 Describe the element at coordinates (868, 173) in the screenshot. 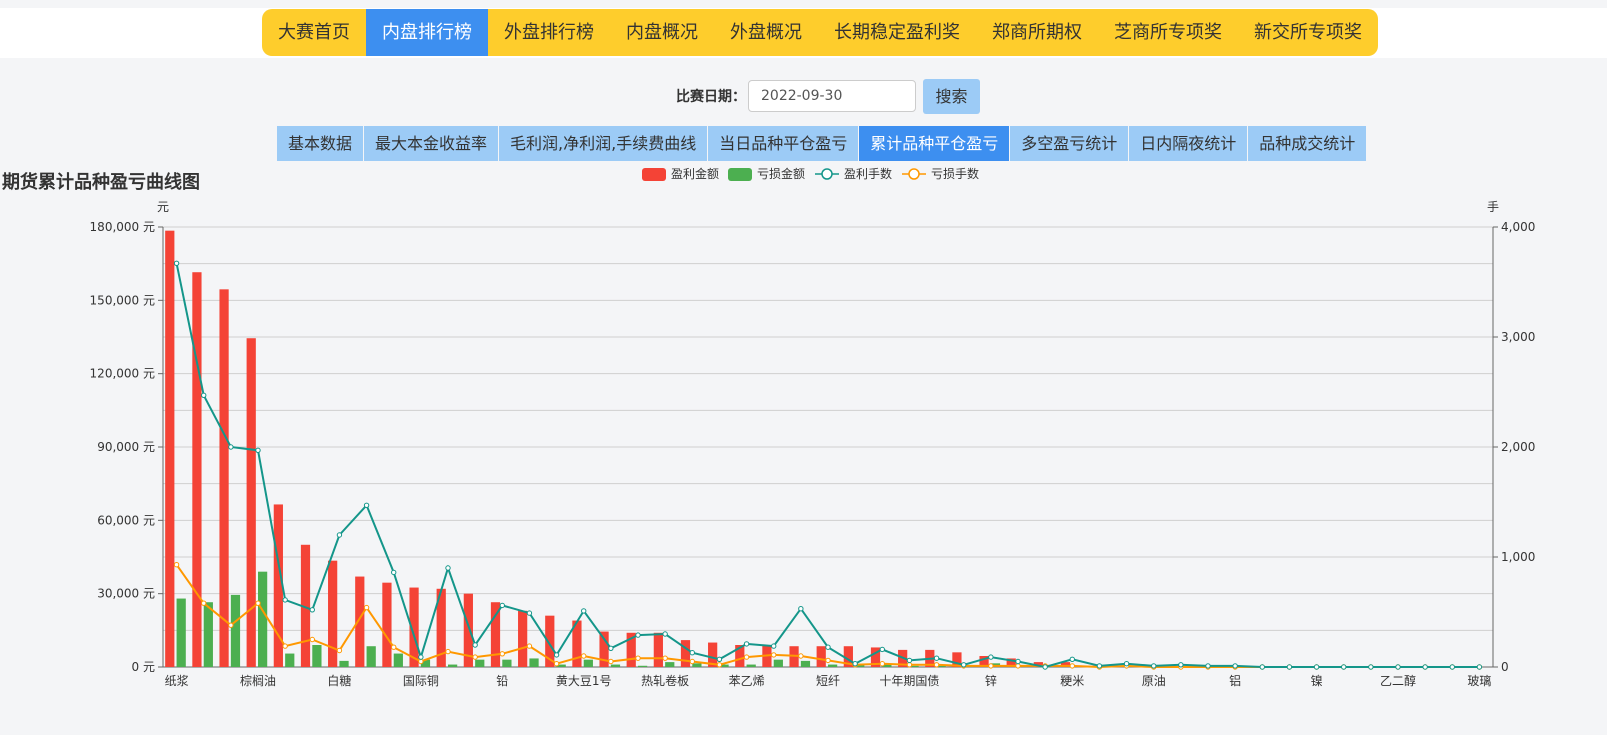

I see `legend-label: 盈利手数` at that location.